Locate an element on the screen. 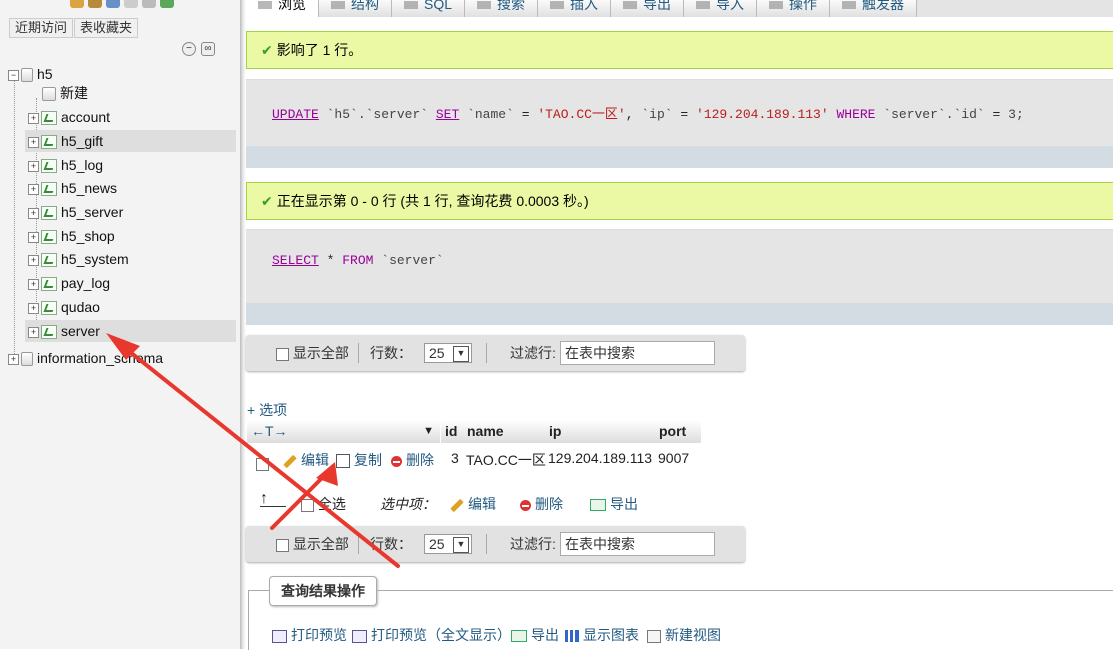 The width and height of the screenshot is (1113, 650). tab-favorites: 表收藏夹 is located at coordinates (106, 28).